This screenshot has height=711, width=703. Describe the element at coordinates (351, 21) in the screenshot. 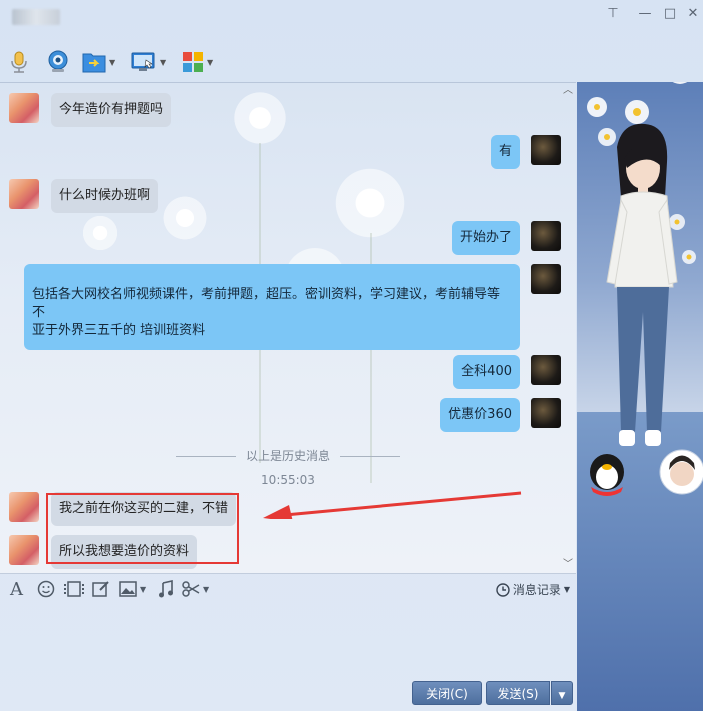

I see `title-bar: ⊤ — □ ✕` at that location.